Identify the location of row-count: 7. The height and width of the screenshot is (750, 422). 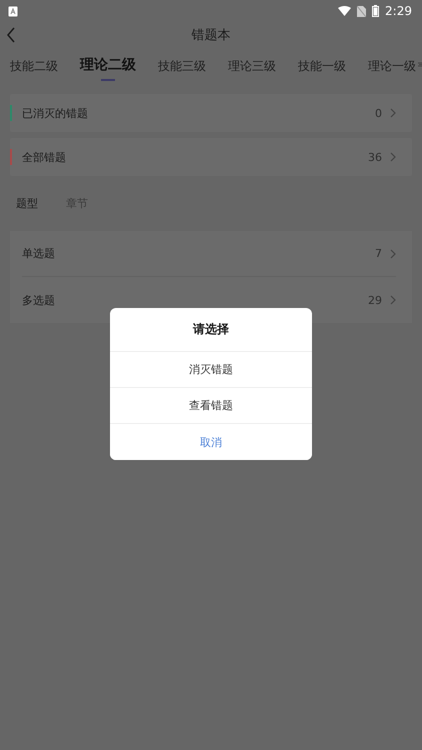
(378, 253).